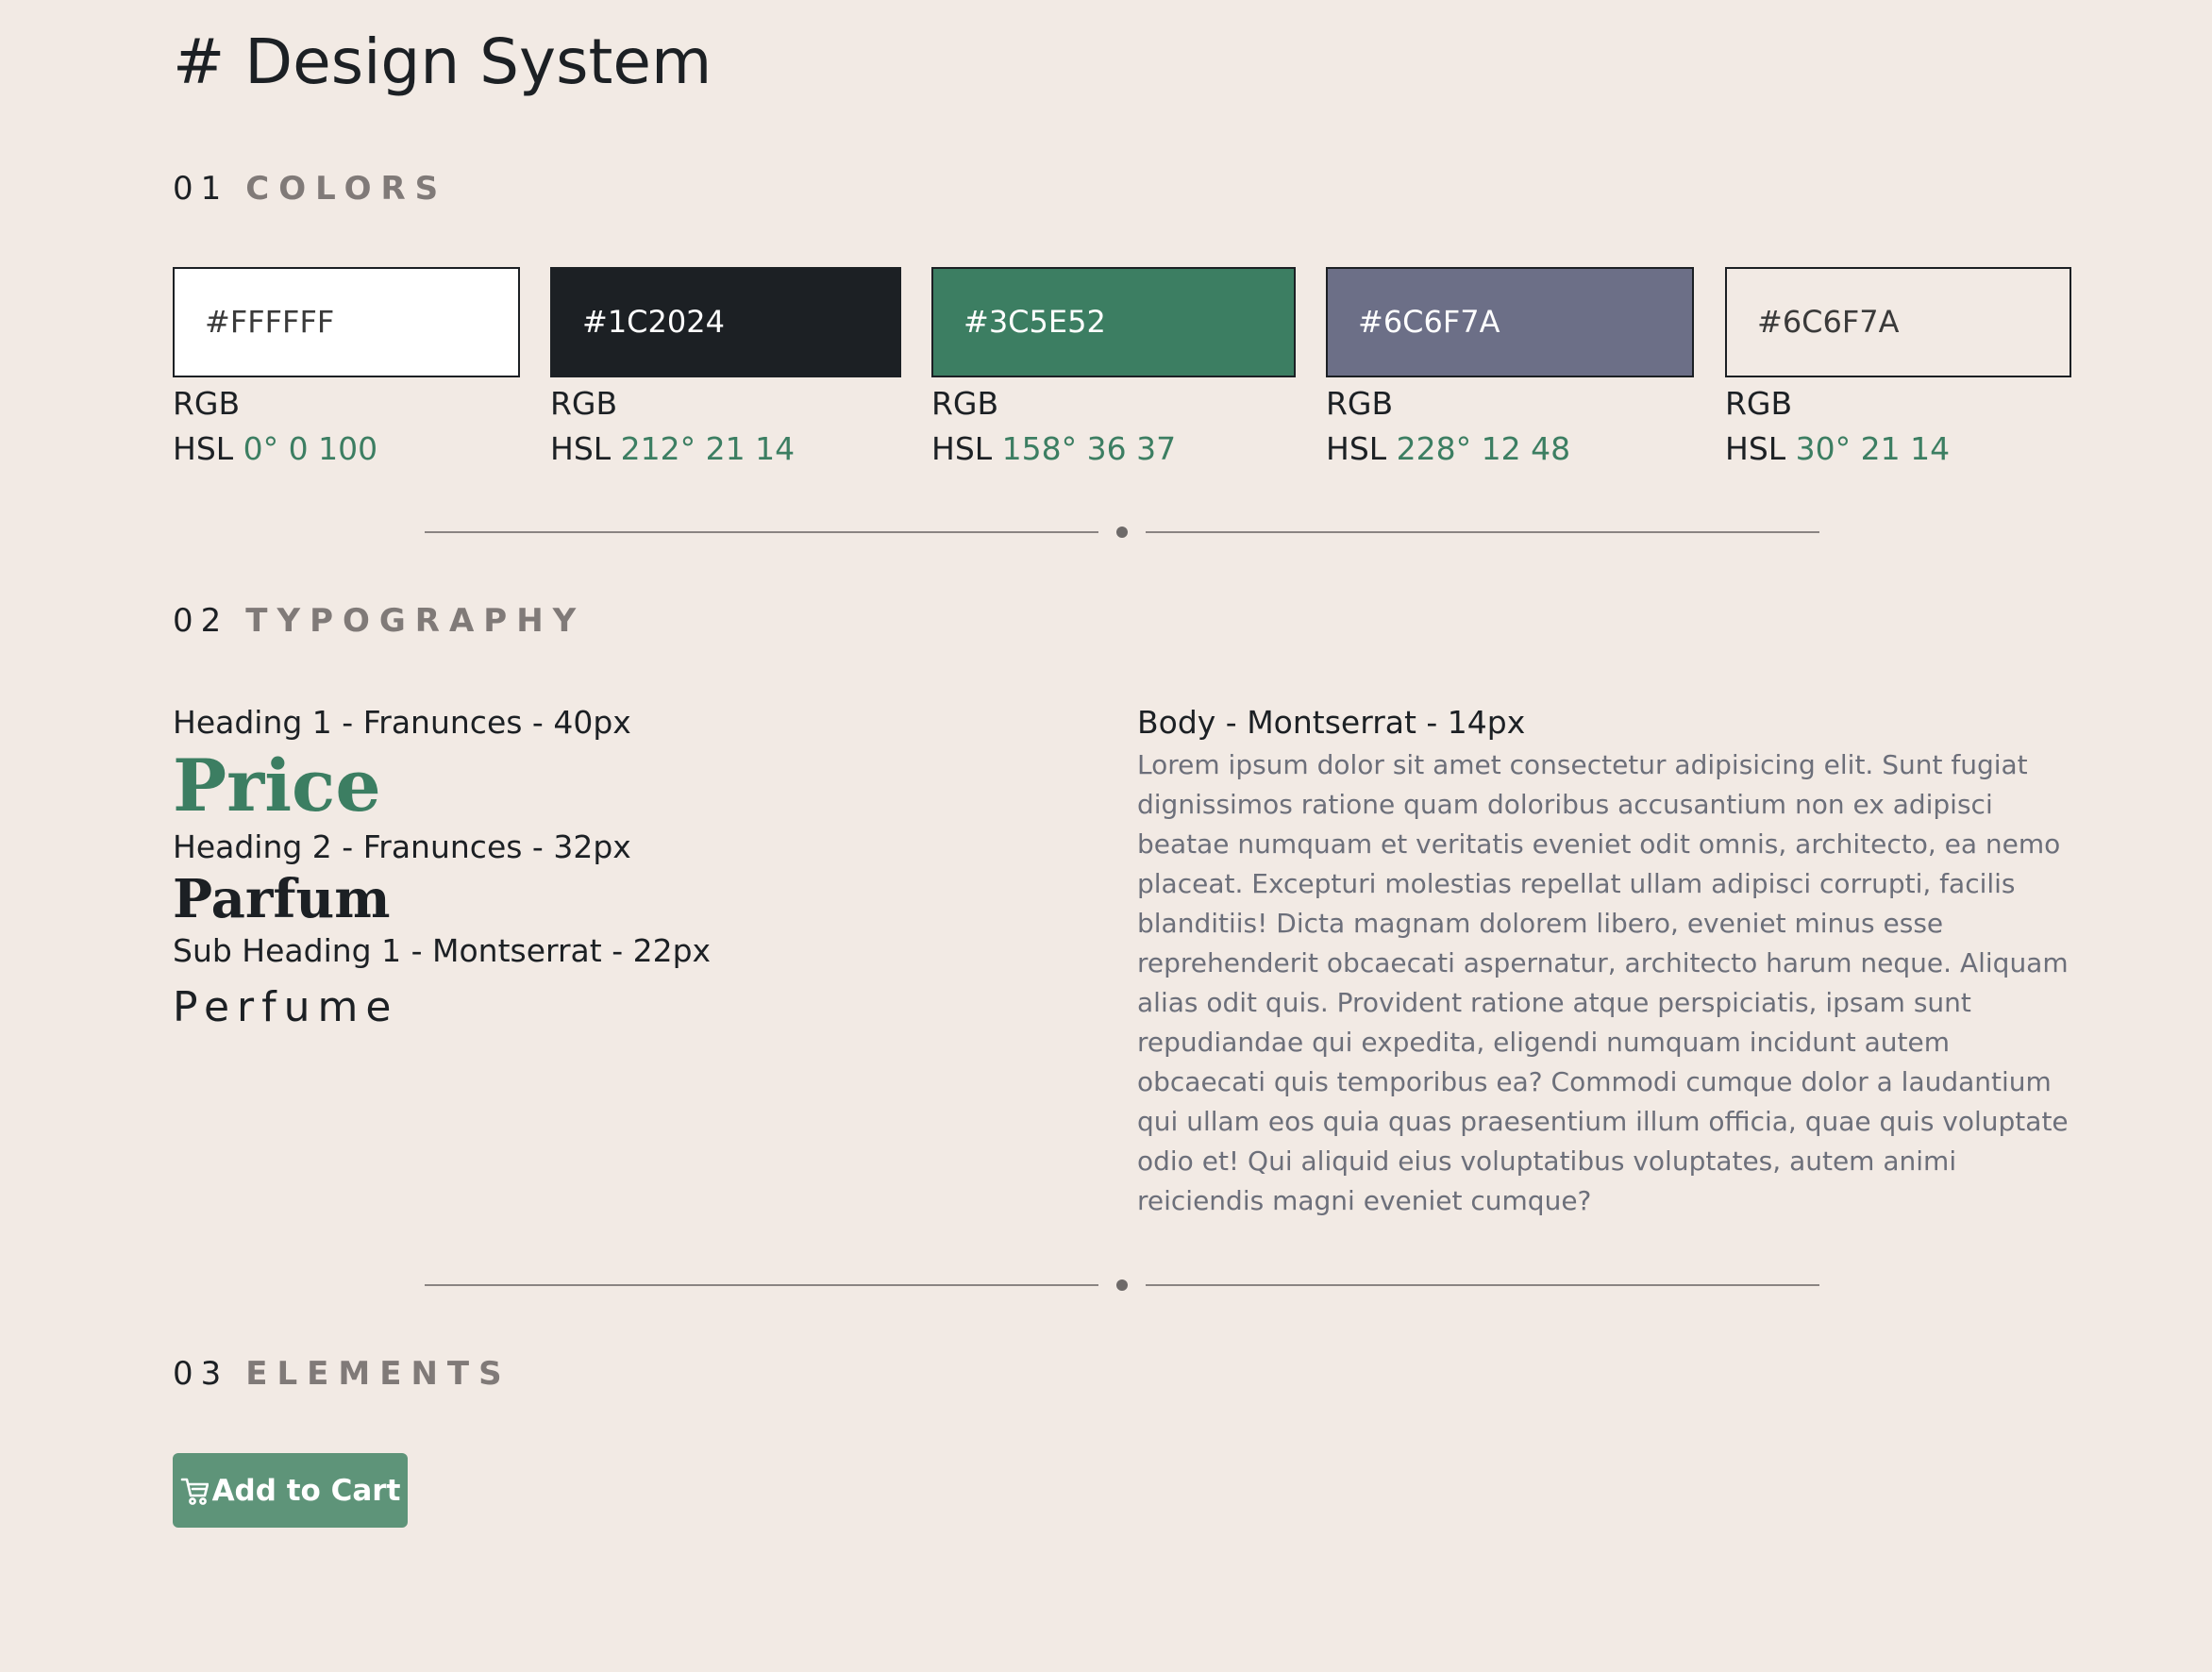 This screenshot has height=1672, width=2212. Describe the element at coordinates (1483, 448) in the screenshot. I see `hsl-values: 228° 12 48` at that location.